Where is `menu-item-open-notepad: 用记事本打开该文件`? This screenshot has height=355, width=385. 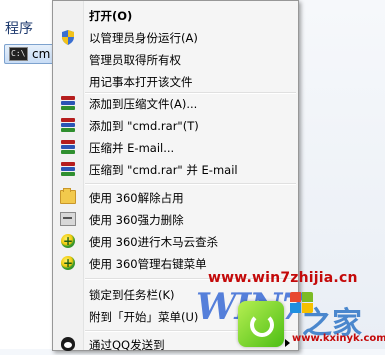
menu-item-open-notepad: 用记事本打开该文件 is located at coordinates (175, 81).